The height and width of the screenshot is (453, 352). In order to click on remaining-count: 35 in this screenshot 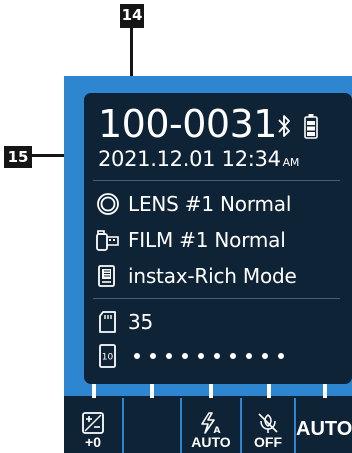, I will do `click(141, 322)`.